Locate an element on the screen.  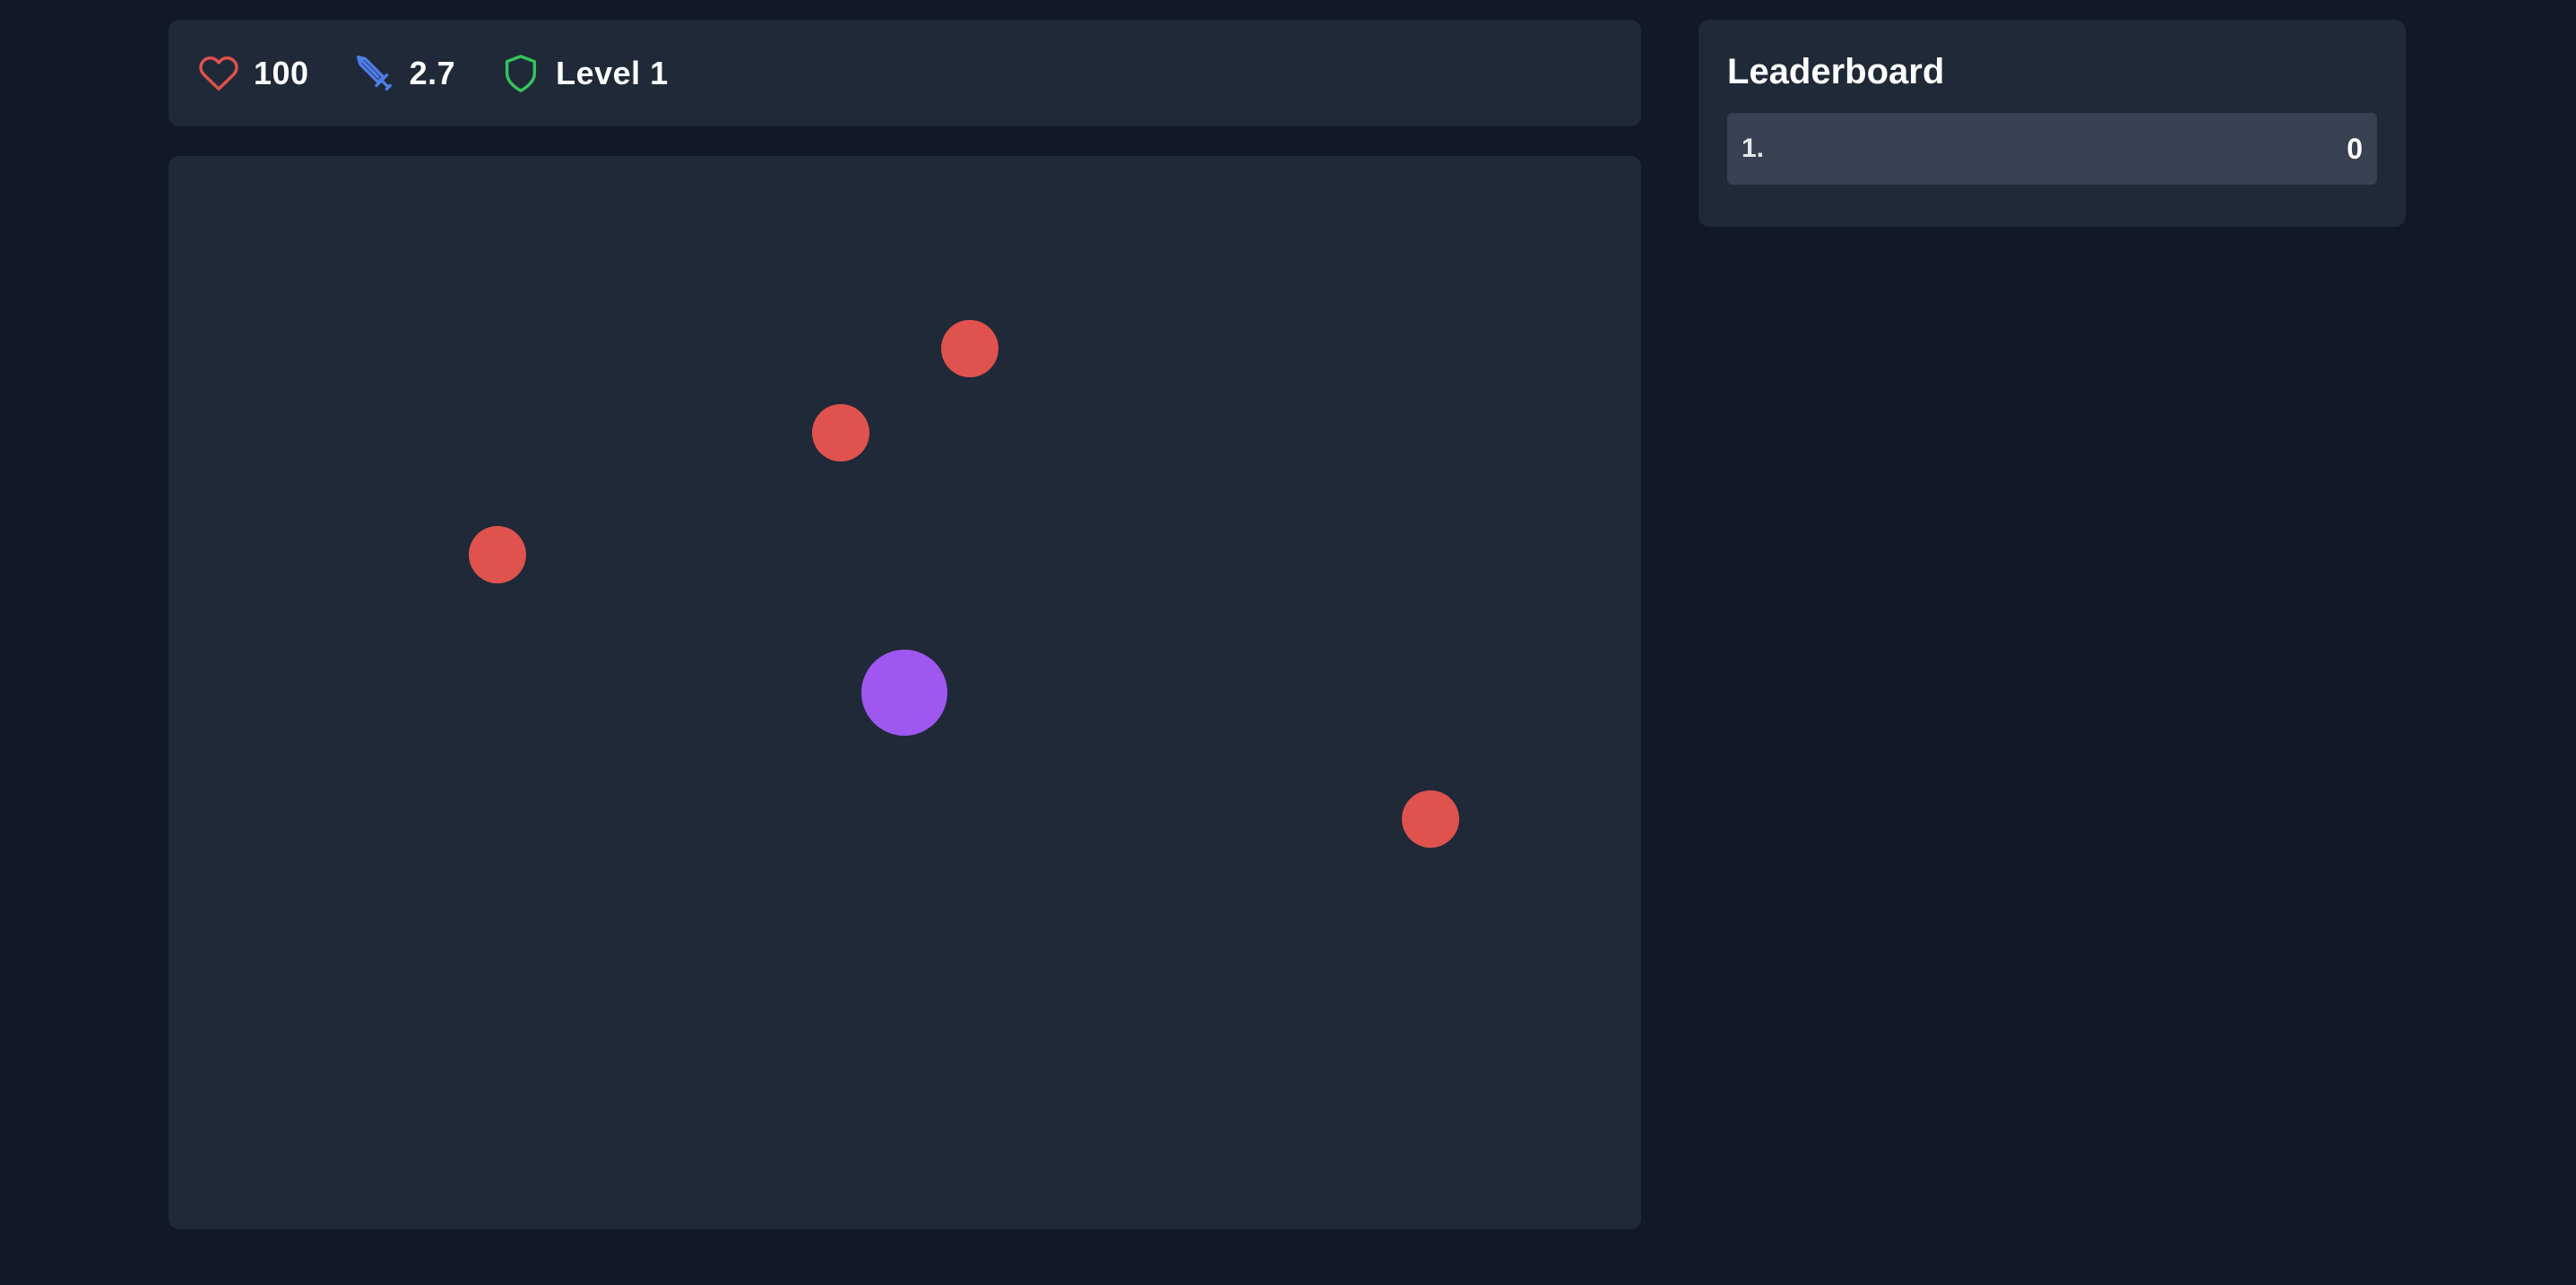
shield-icon is located at coordinates (520, 73).